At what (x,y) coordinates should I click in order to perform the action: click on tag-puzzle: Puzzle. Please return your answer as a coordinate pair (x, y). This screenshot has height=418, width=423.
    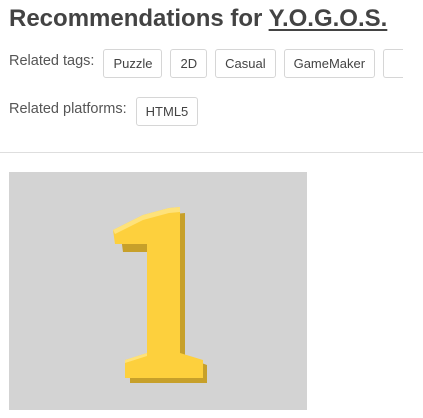
    Looking at the image, I should click on (133, 63).